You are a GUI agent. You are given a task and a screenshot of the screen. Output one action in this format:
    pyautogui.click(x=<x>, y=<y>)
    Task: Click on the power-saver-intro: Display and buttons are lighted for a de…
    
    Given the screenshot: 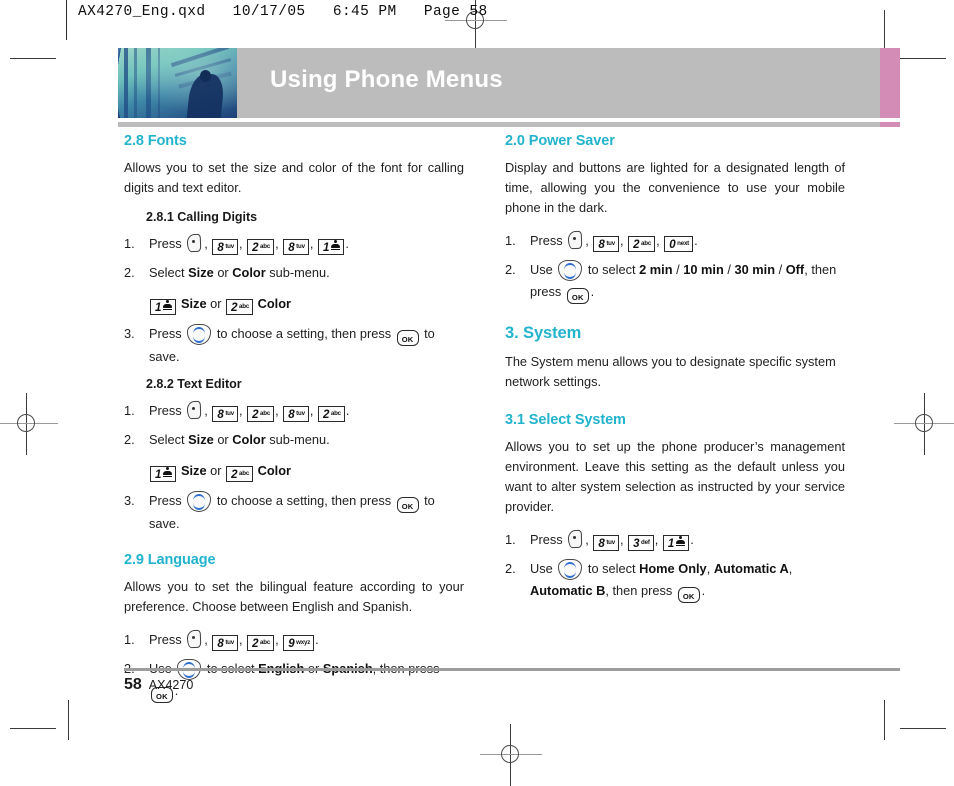 What is the action you would take?
    pyautogui.click(x=675, y=187)
    